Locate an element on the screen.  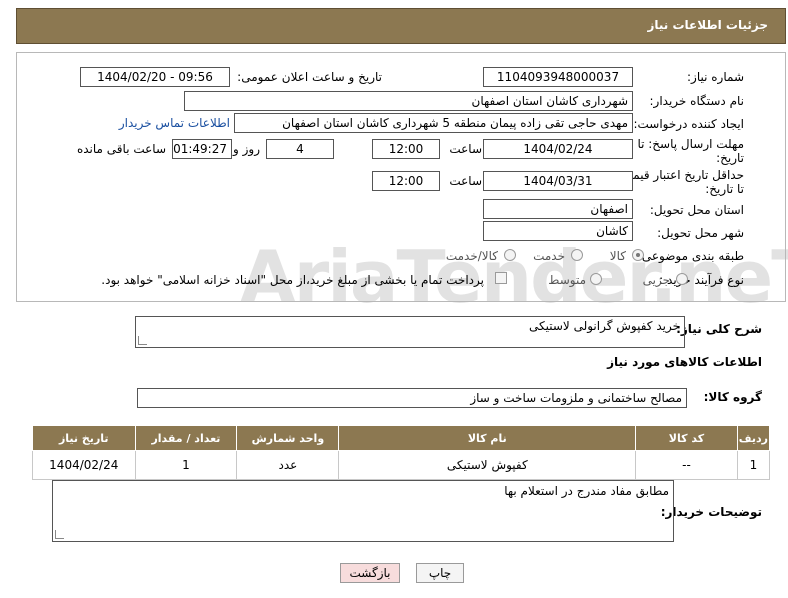
column-header-row-number: ردیف is located at coordinates (753, 438).